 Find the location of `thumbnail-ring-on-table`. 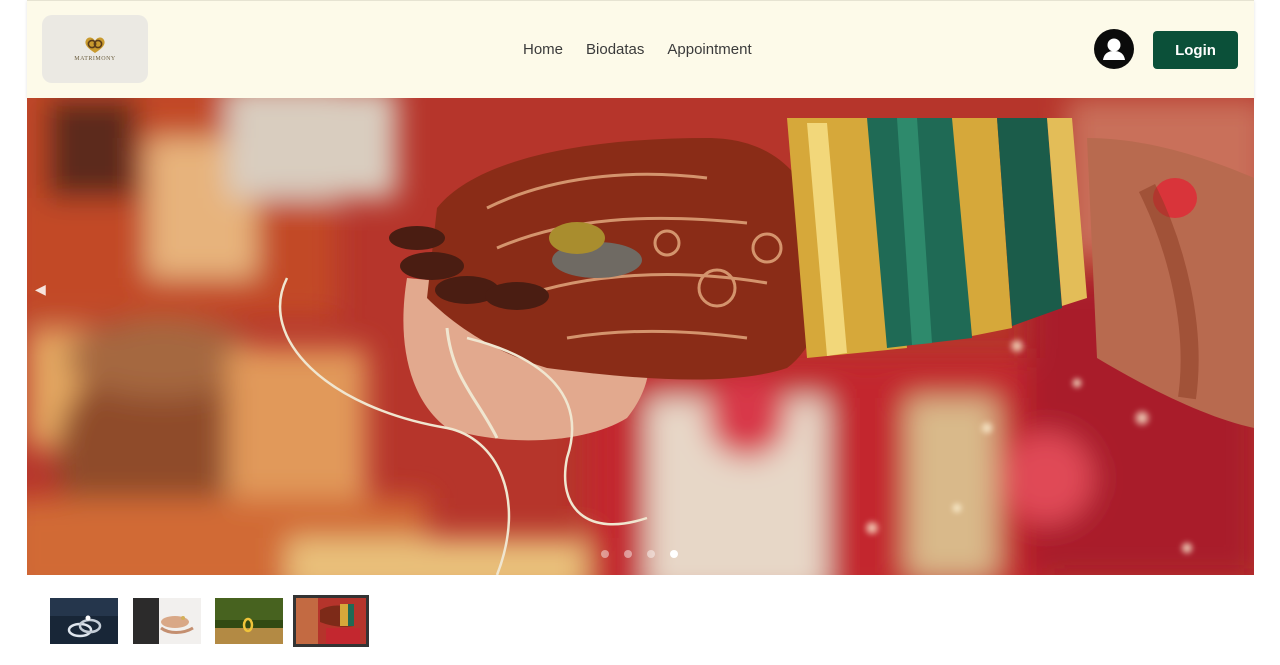

thumbnail-ring-on-table is located at coordinates (249, 621).